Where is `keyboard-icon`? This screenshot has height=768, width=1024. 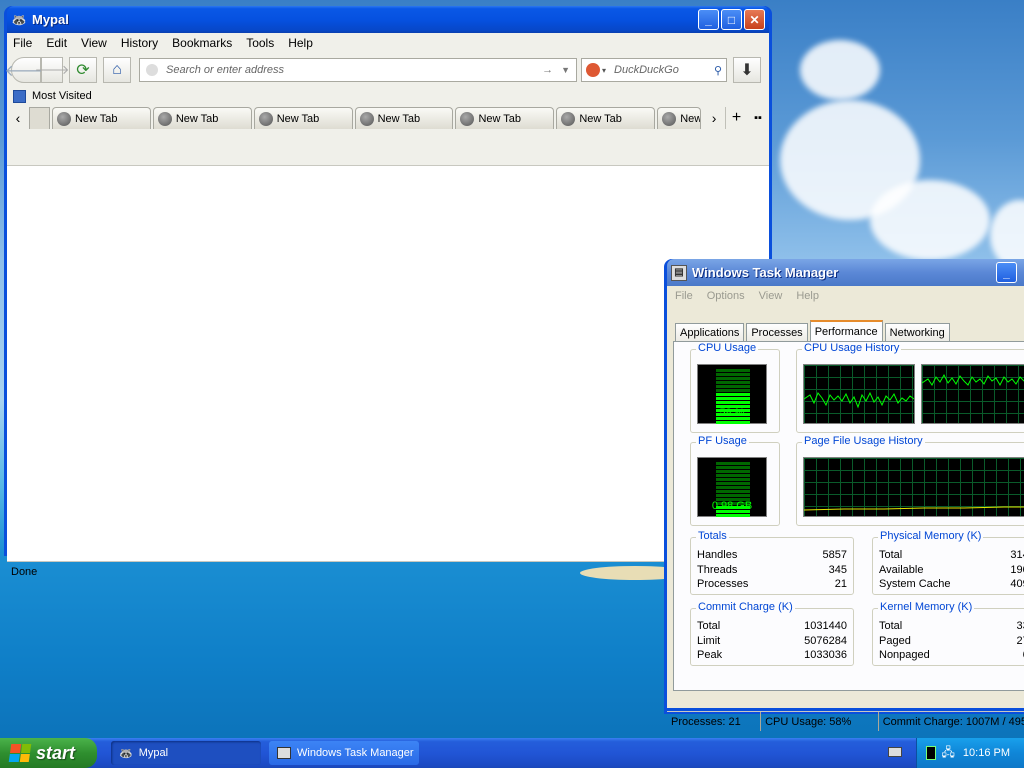
keyboard-icon is located at coordinates (895, 752).